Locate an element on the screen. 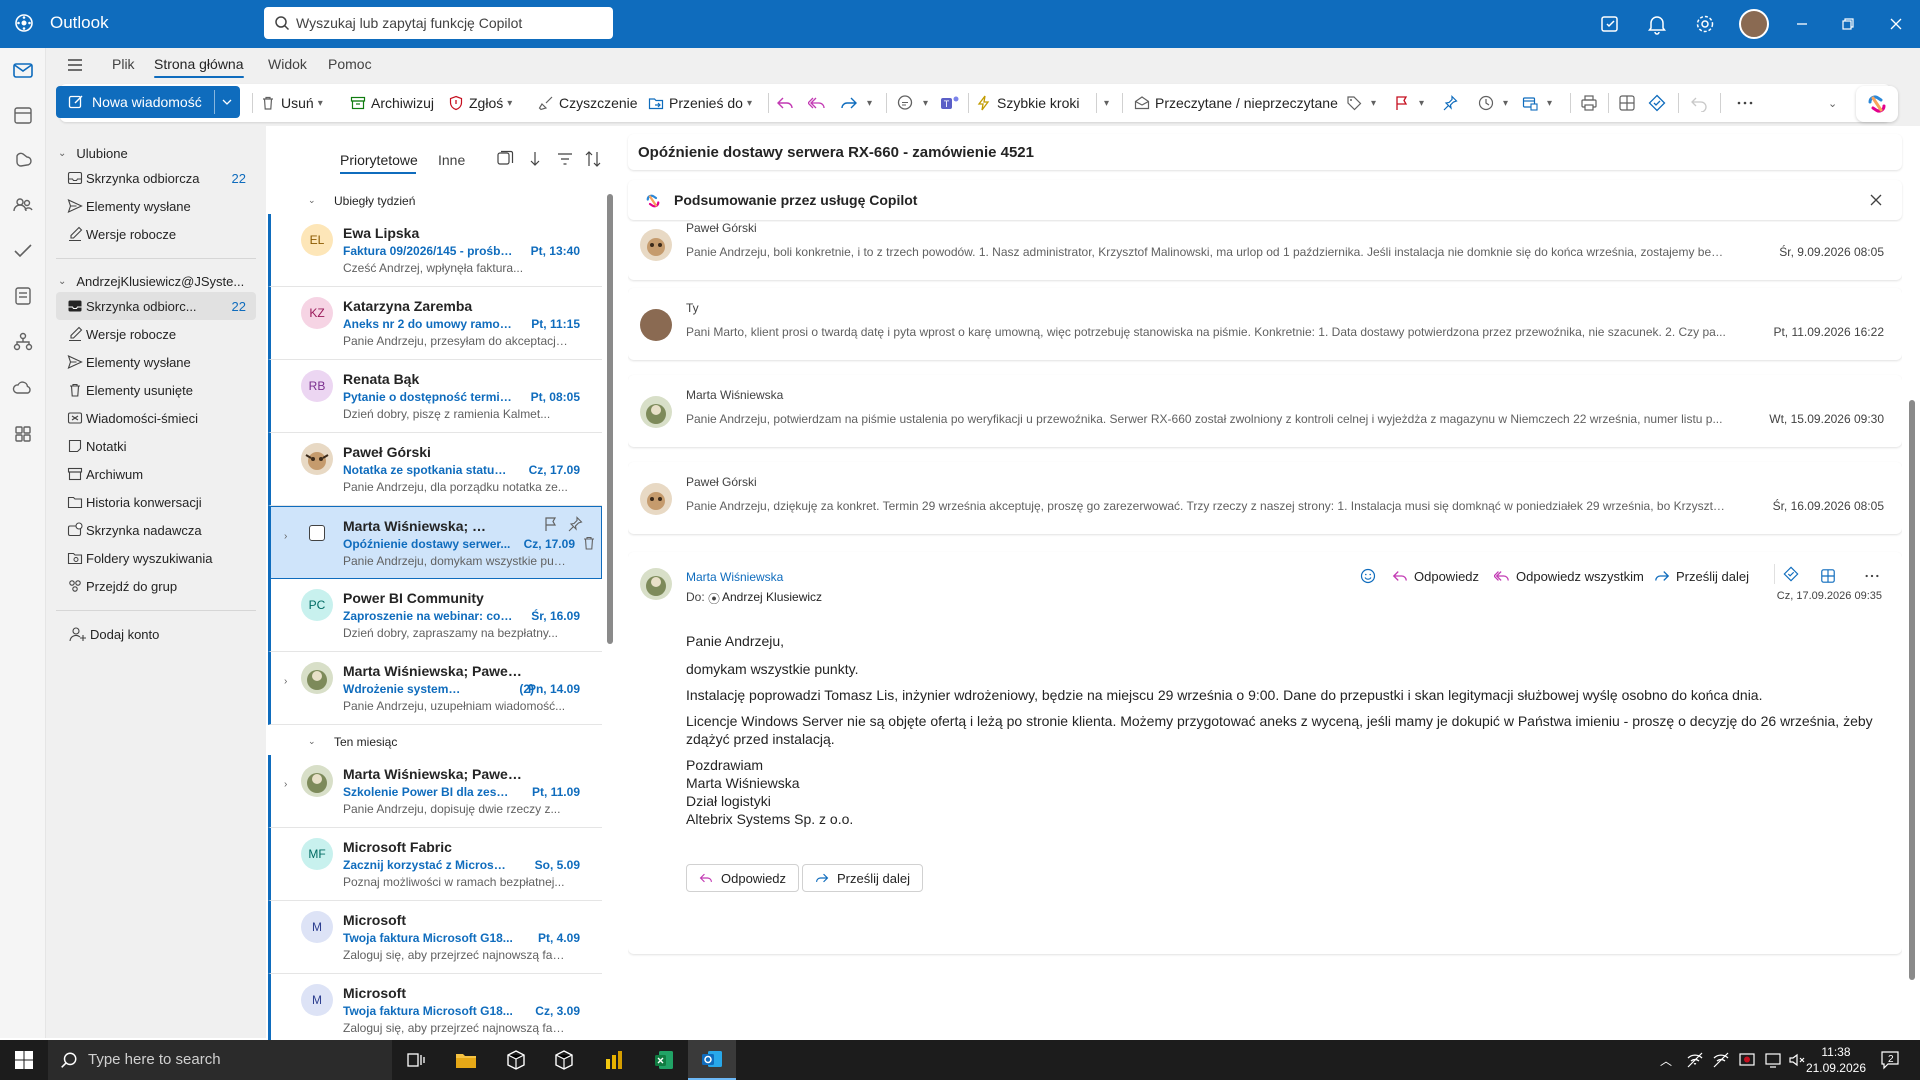 This screenshot has height=1080, width=1920. taskbar-search-input: Type here to search is located at coordinates (220, 1060).